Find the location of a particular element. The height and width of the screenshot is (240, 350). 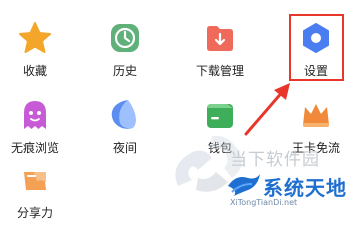

share-icon is located at coordinates (35, 180).